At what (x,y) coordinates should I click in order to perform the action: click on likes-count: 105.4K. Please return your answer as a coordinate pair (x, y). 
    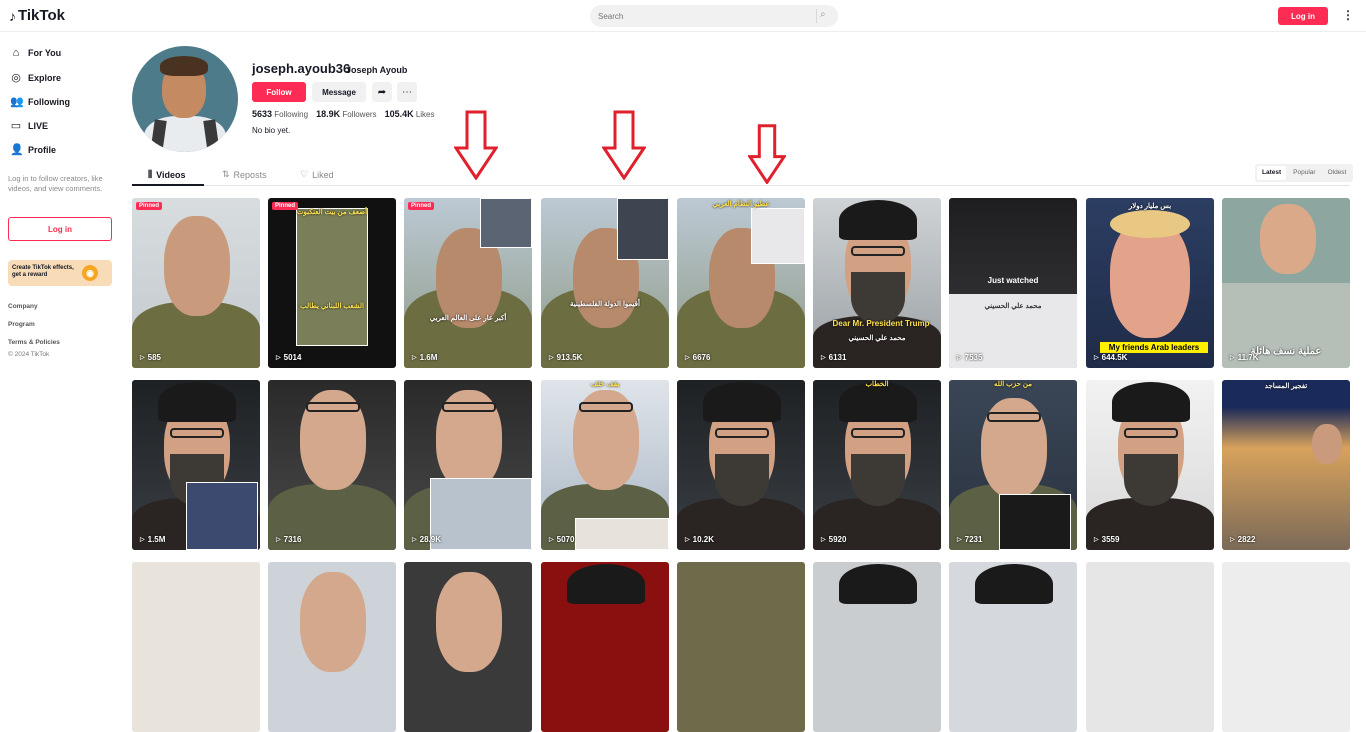
    Looking at the image, I should click on (399, 114).